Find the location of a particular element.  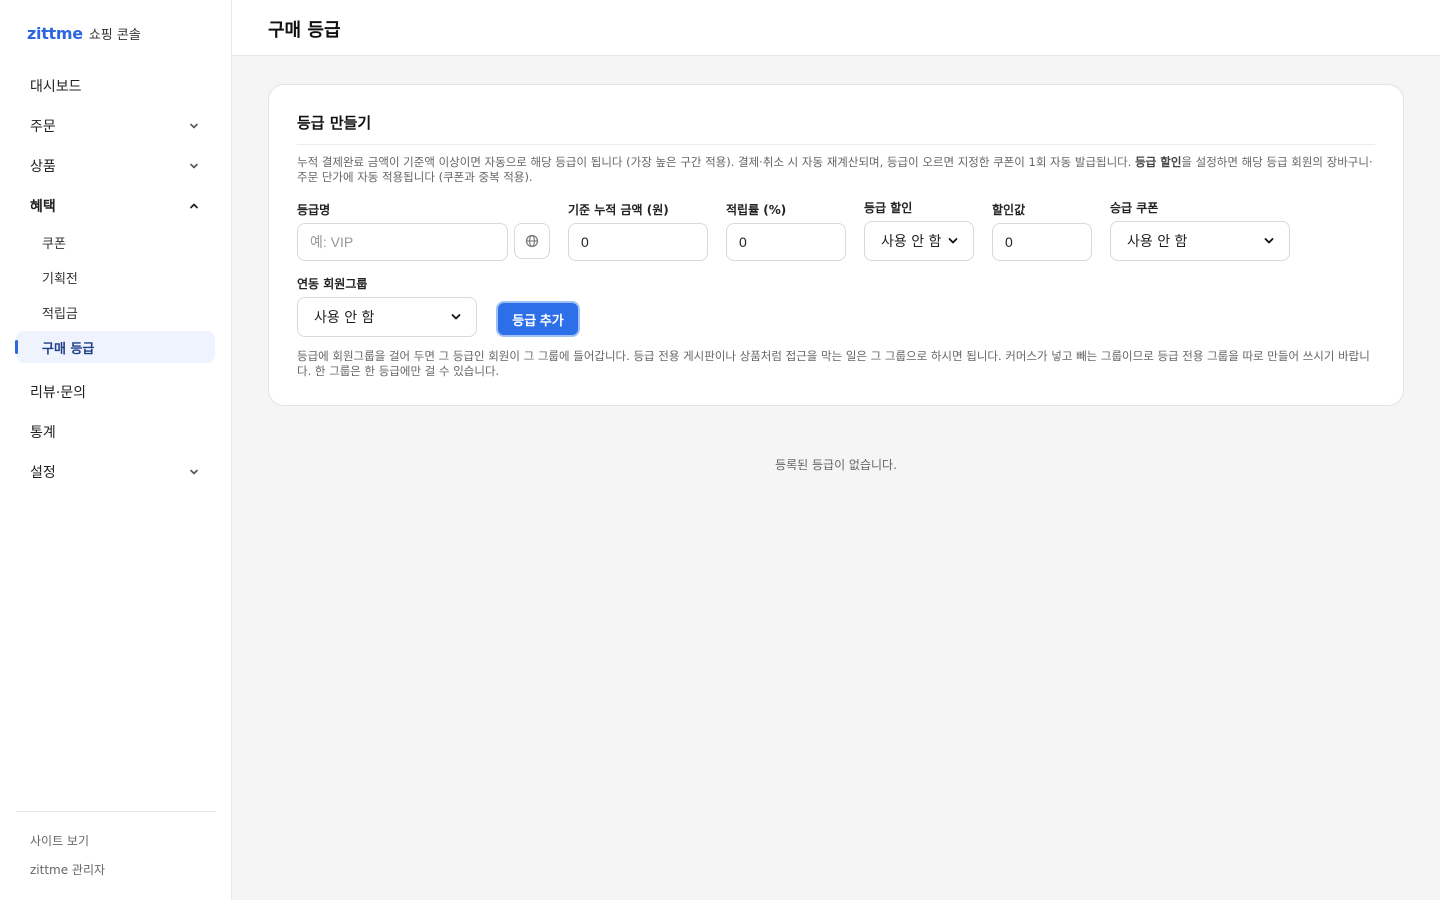

sidebar-item-label: 통계 is located at coordinates (43, 433).